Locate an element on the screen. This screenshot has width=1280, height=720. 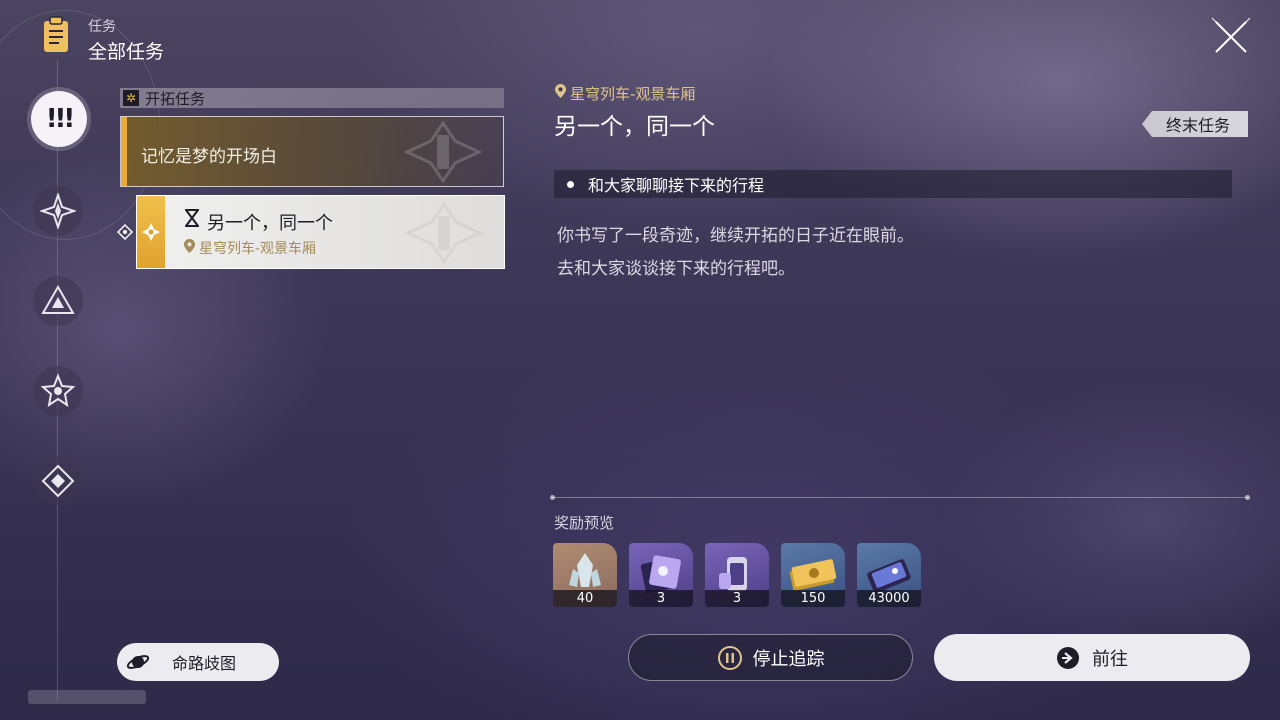
quest-group-header: ✲ 开拓任务 is located at coordinates (312, 98).